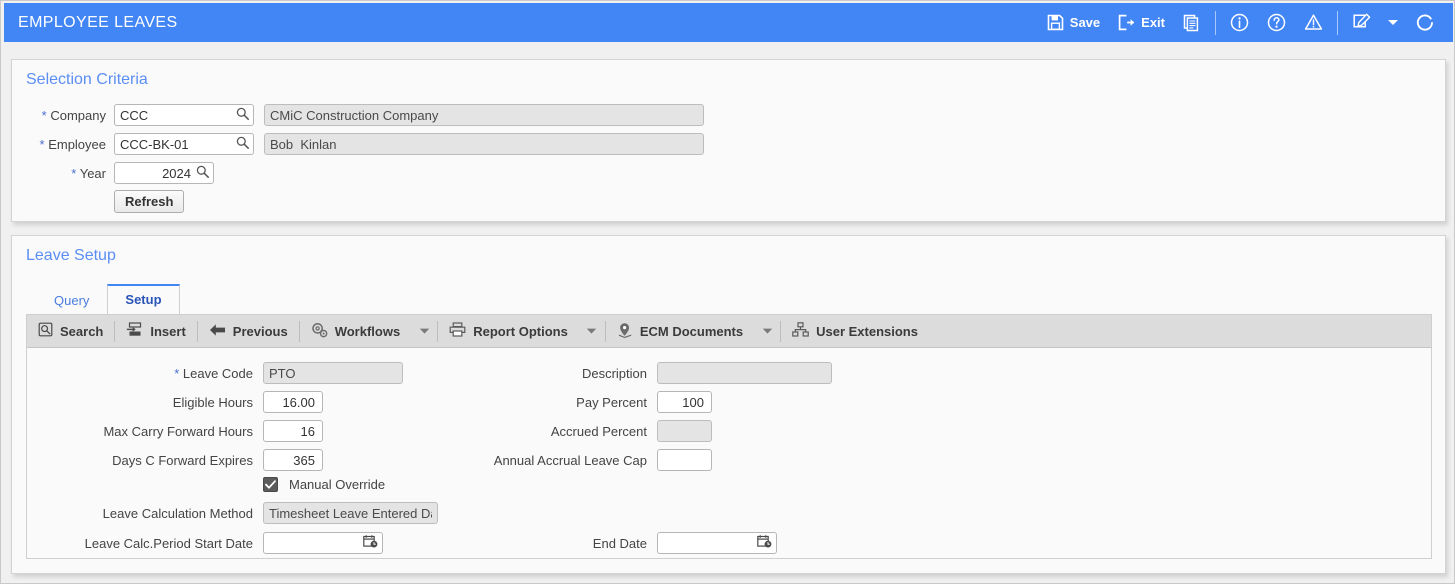 The image size is (1455, 584). I want to click on max-carry-forward-hours-input, so click(293, 431).